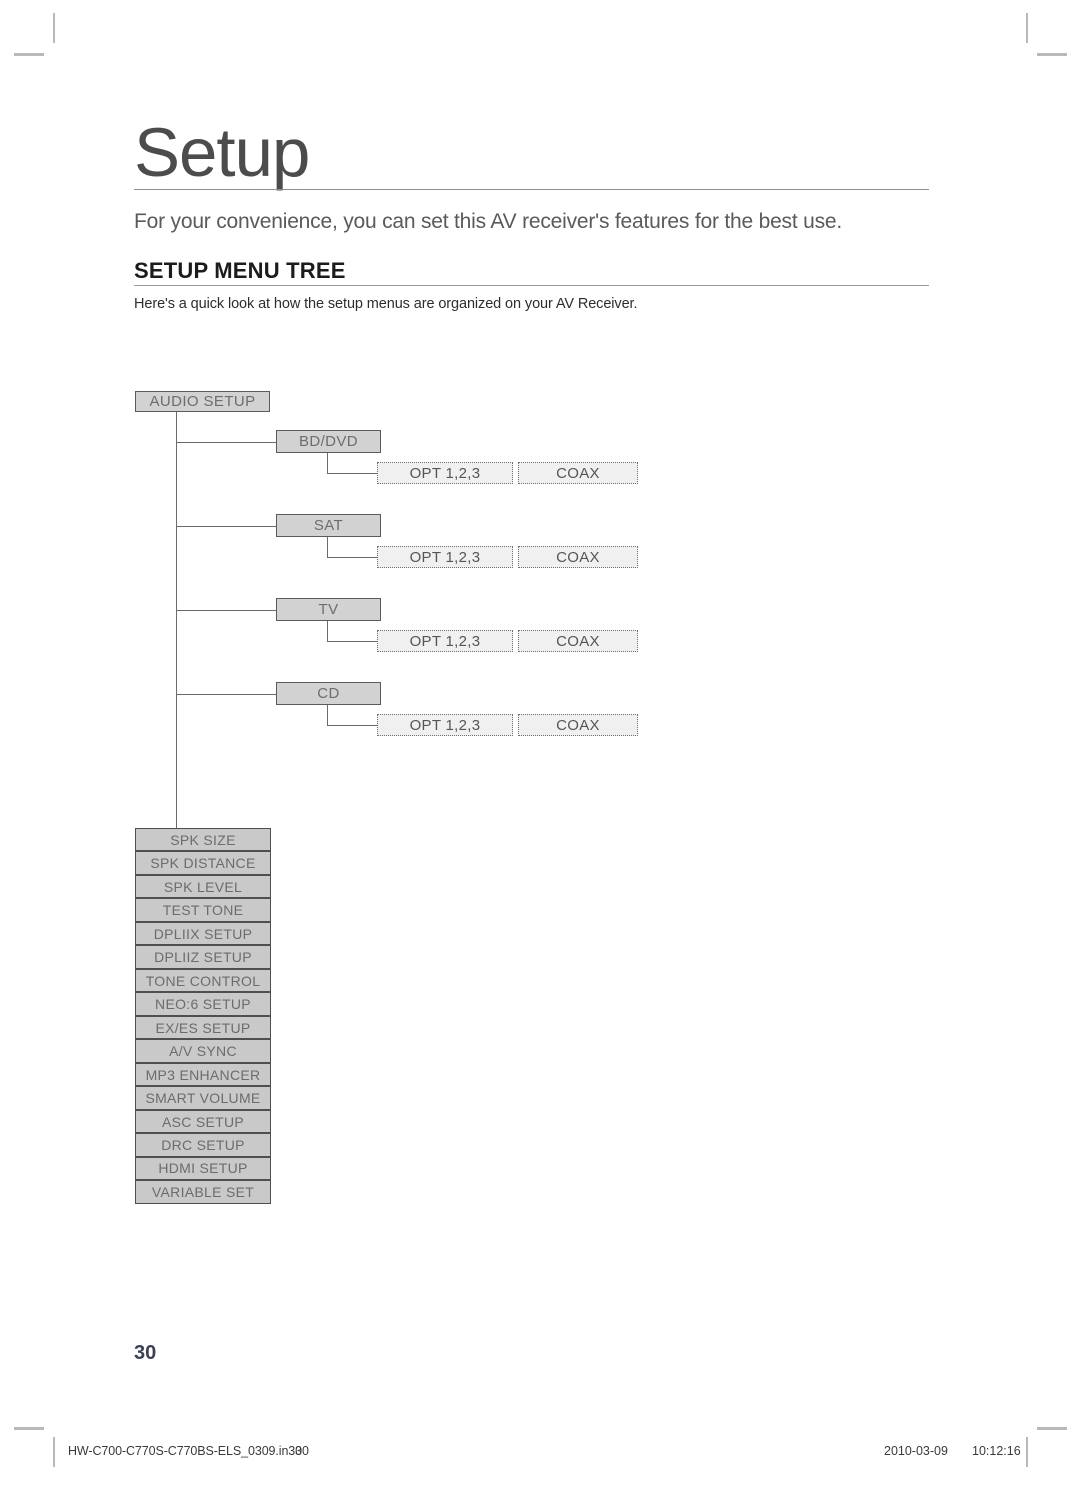  What do you see at coordinates (203, 1098) in the screenshot?
I see `menu-list-item: SMART VOLUME` at bounding box center [203, 1098].